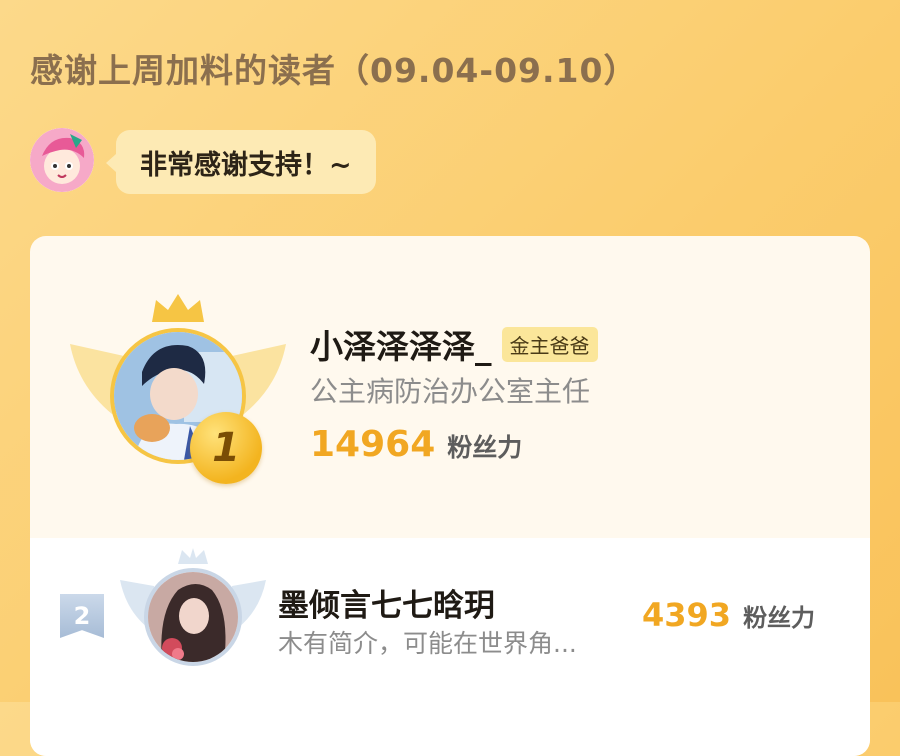  I want to click on rank-1-fans-value: 14964, so click(373, 444).